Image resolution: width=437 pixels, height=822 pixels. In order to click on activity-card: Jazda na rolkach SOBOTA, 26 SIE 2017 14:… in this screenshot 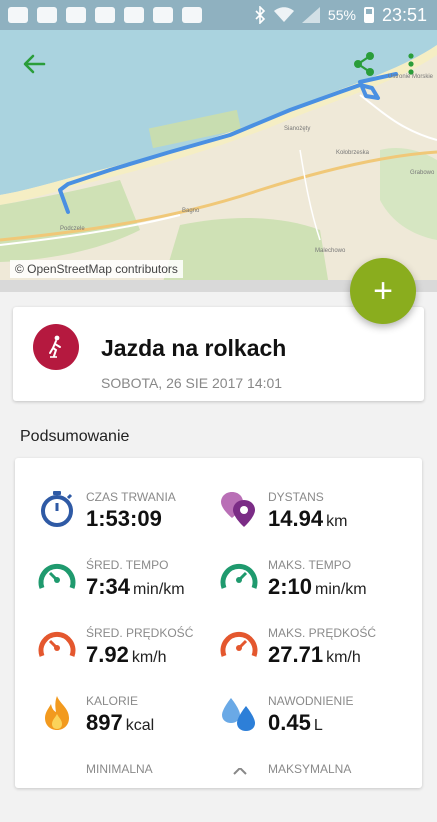, I will do `click(218, 354)`.